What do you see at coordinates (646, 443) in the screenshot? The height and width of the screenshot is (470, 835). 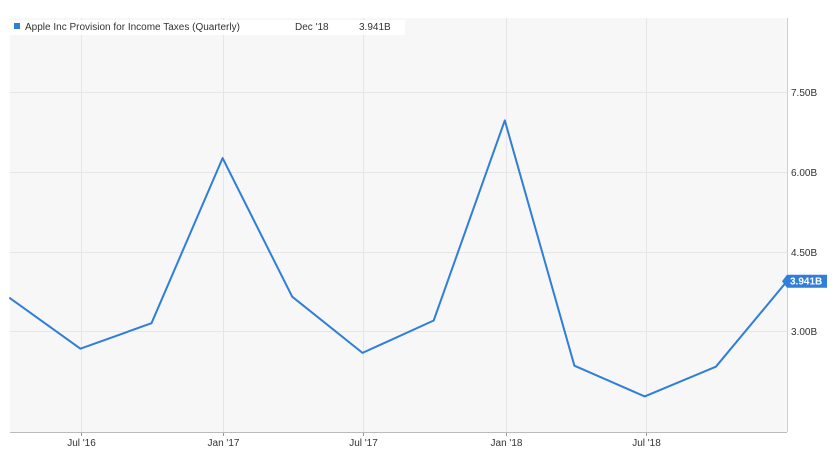 I see `x-tick-label: Jul '18` at bounding box center [646, 443].